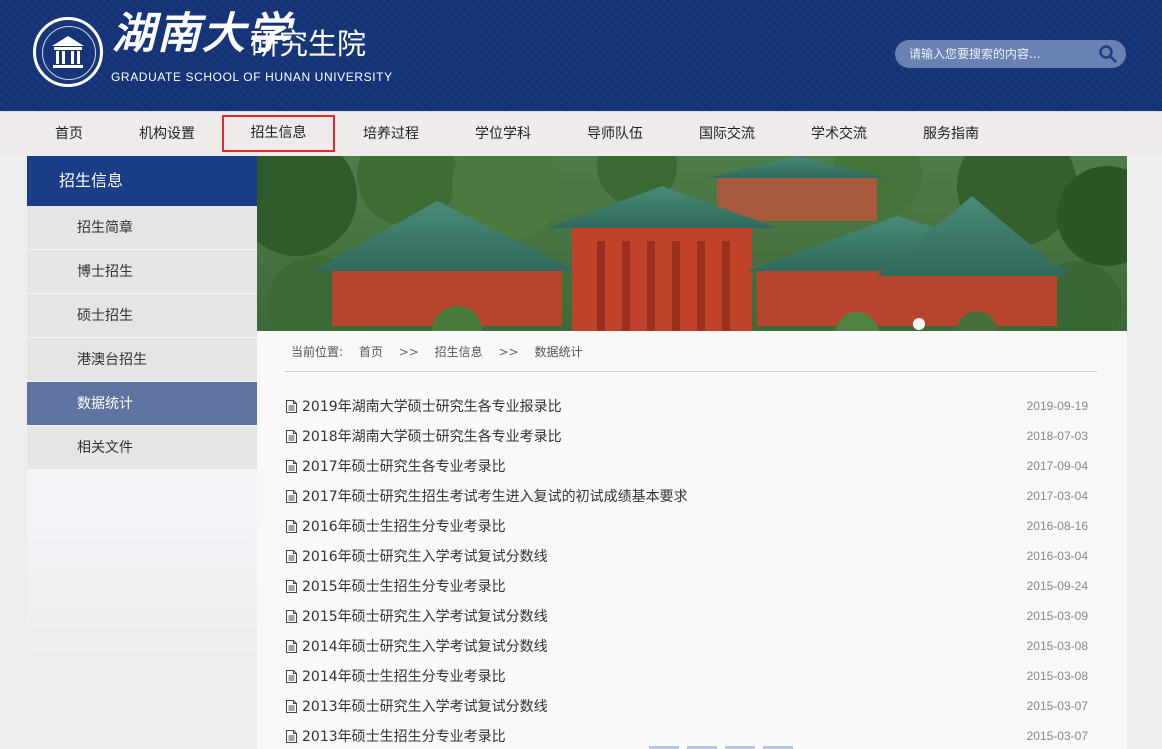 Image resolution: width=1162 pixels, height=749 pixels. What do you see at coordinates (142, 360) in the screenshot?
I see `sidebar-item-hk-macao-taiwan: 港澳台招生` at bounding box center [142, 360].